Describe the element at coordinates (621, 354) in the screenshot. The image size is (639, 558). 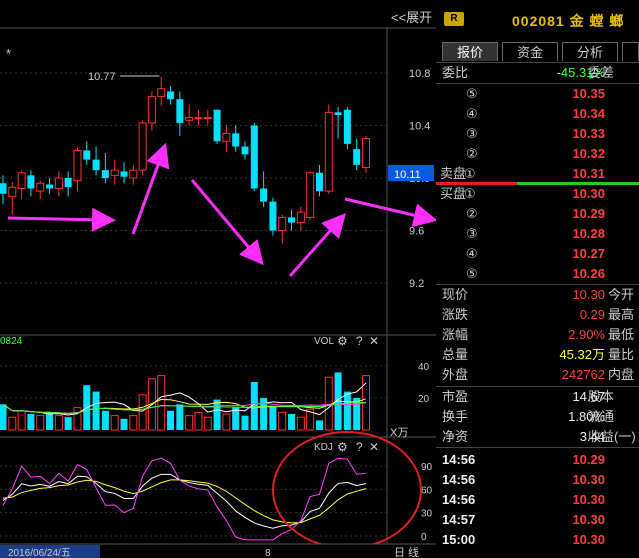
I see `quote-label-2: 量比` at that location.